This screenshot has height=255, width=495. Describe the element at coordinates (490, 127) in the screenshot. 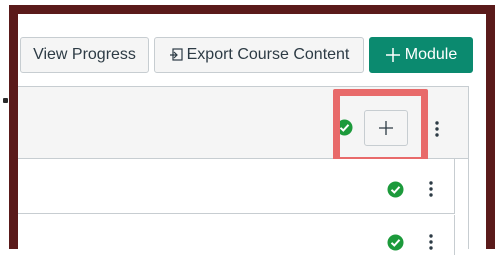

I see `frame-border-right` at that location.